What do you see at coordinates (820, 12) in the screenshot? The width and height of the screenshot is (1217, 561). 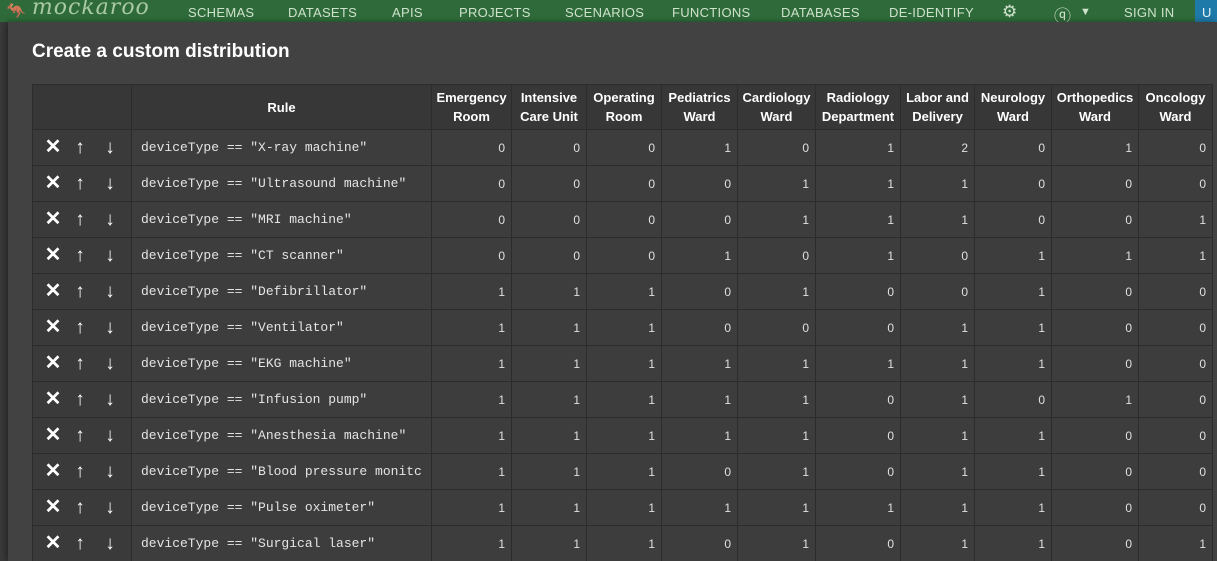 I see `nav-databases: DATABASES` at bounding box center [820, 12].